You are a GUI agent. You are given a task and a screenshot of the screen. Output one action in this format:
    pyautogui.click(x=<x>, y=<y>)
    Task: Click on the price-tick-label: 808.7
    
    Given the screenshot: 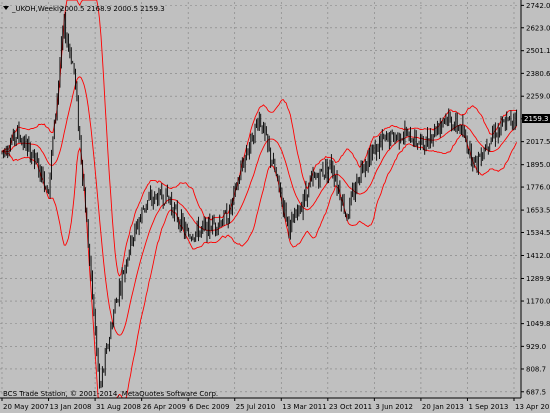 What is the action you would take?
    pyautogui.click(x=536, y=369)
    